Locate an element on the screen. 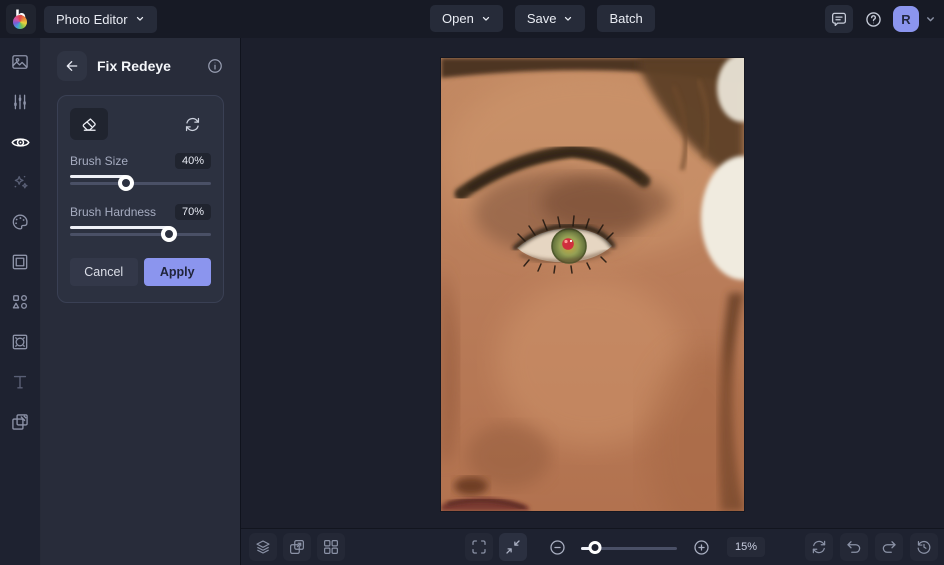  sidebar-item-touchup is located at coordinates (20, 142).